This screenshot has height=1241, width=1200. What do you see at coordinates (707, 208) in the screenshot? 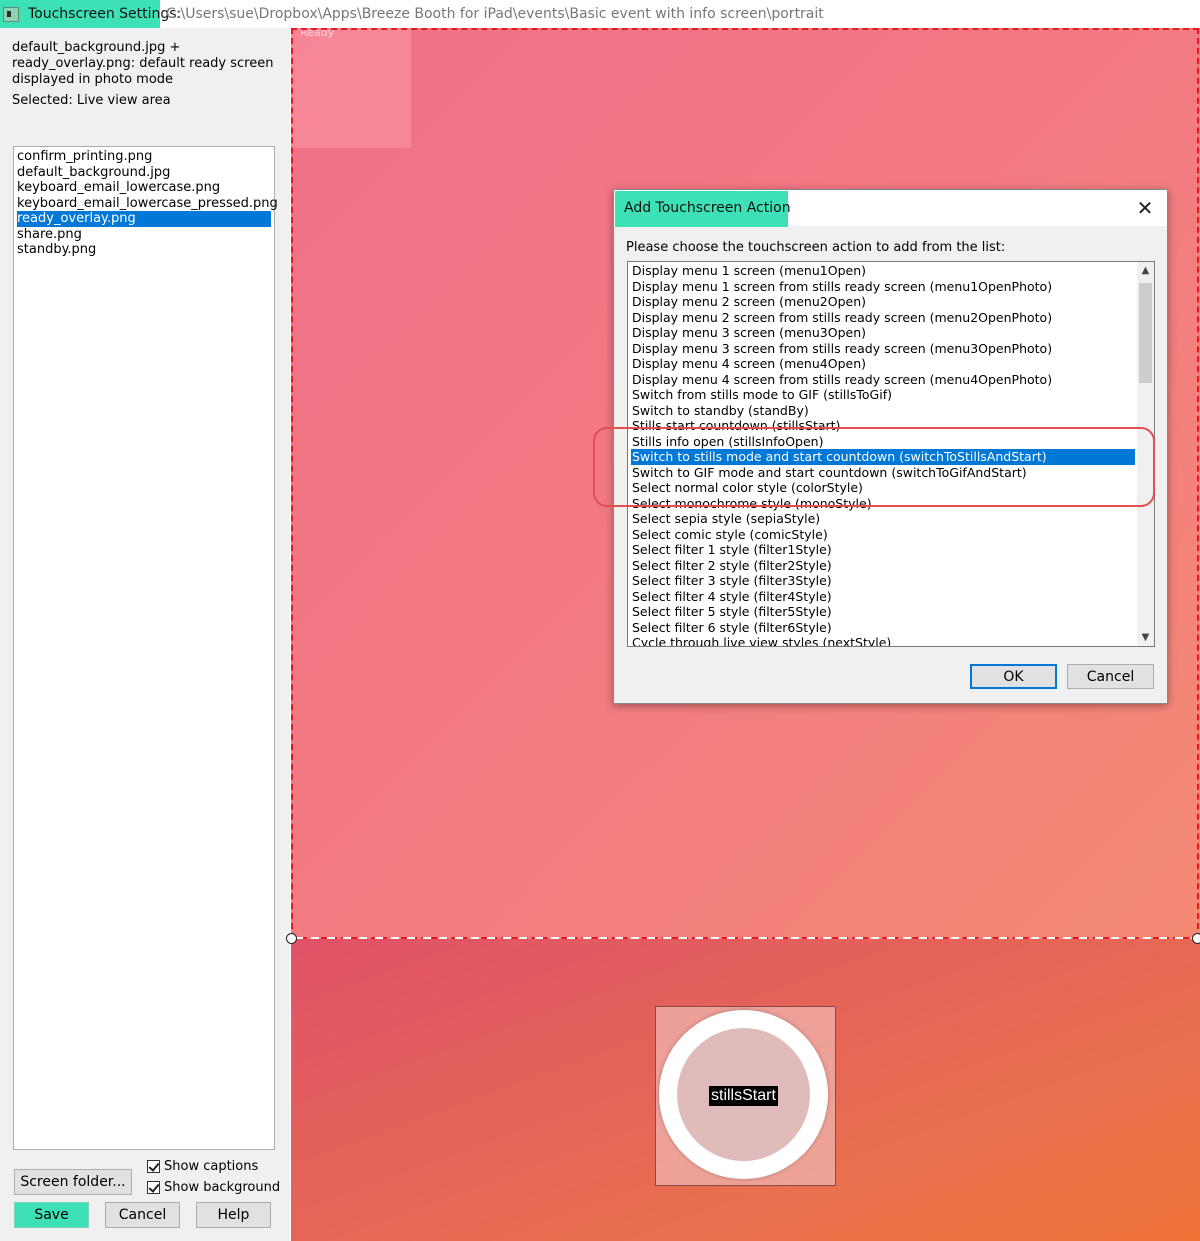
I see `dialog-title: Add Touchscreen Action` at bounding box center [707, 208].